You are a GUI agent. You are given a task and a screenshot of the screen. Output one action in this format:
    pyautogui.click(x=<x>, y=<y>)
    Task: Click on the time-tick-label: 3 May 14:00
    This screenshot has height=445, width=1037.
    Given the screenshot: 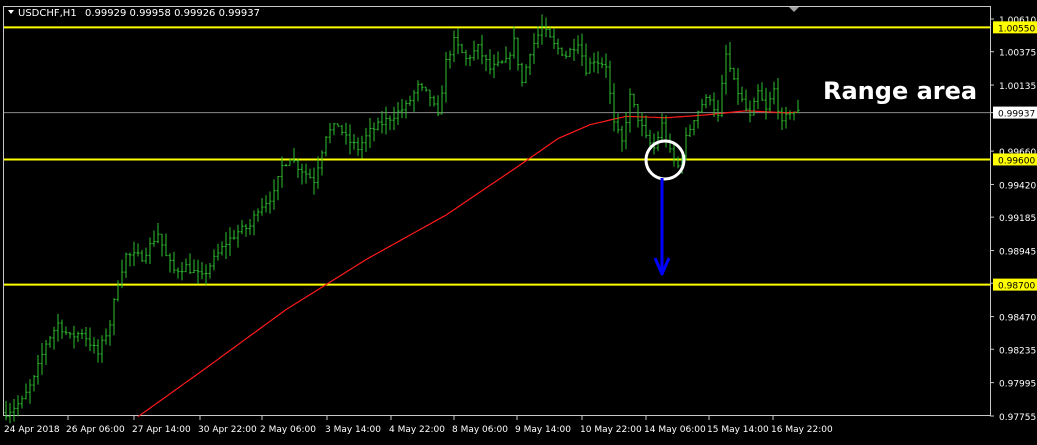 What is the action you would take?
    pyautogui.click(x=353, y=430)
    